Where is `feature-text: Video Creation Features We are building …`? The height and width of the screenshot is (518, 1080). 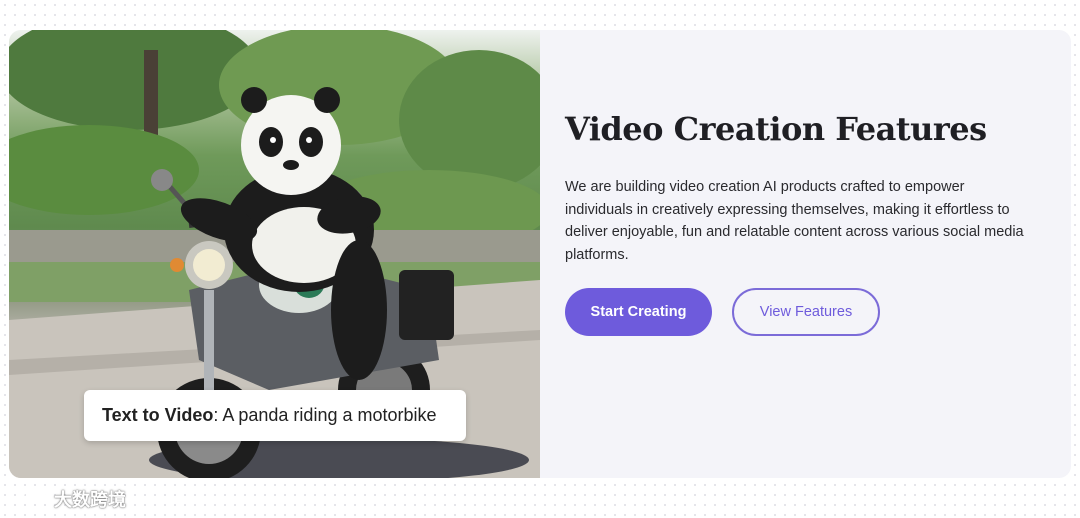
feature-text: Video Creation Features We are building … is located at coordinates (805, 188).